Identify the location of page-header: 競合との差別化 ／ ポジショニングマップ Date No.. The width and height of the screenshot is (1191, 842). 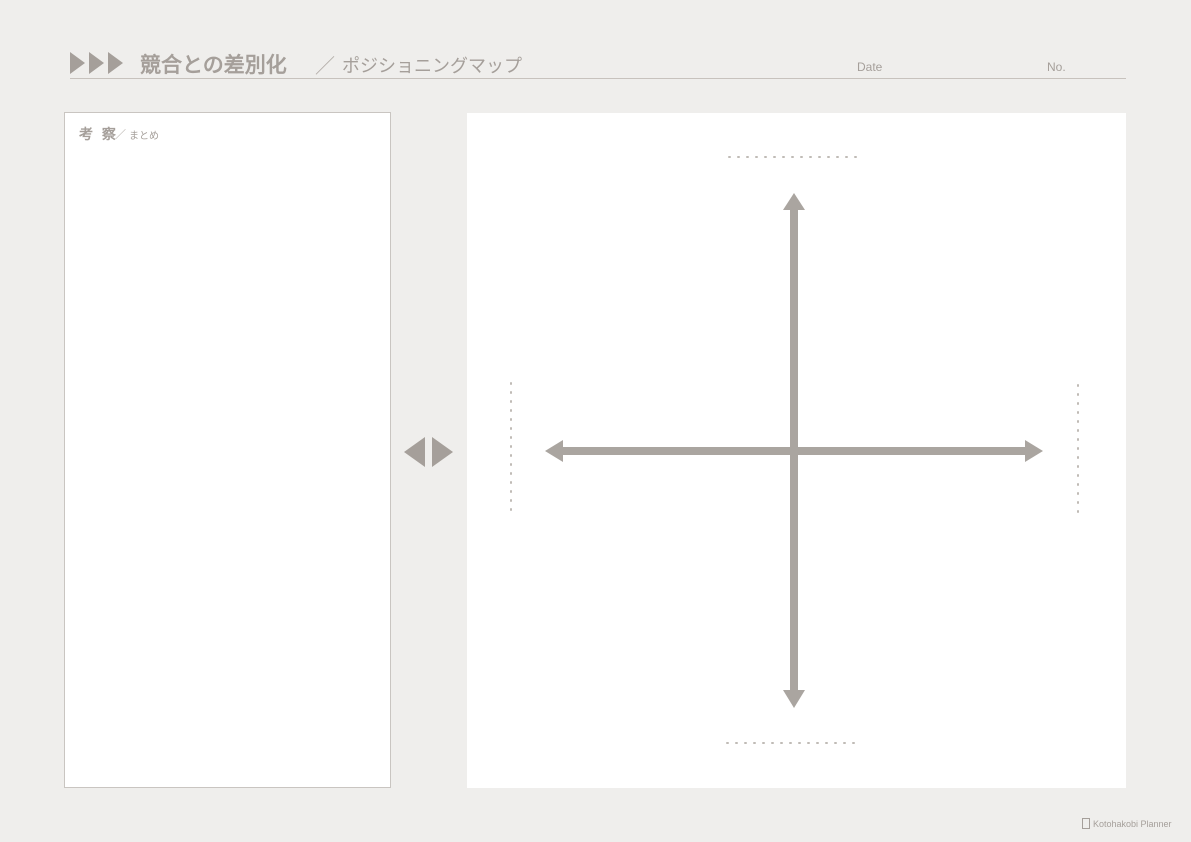
(598, 63).